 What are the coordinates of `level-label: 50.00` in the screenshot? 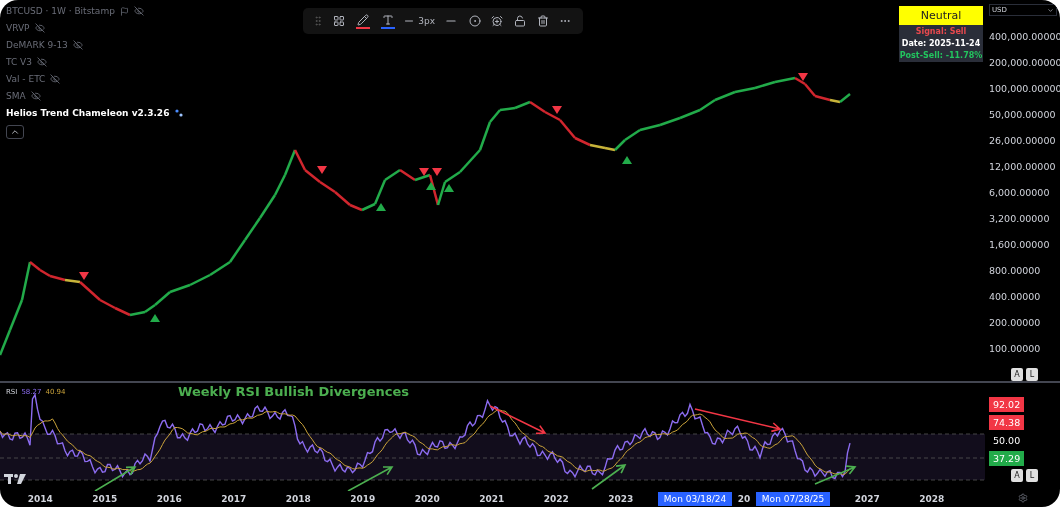 It's located at (1007, 441).